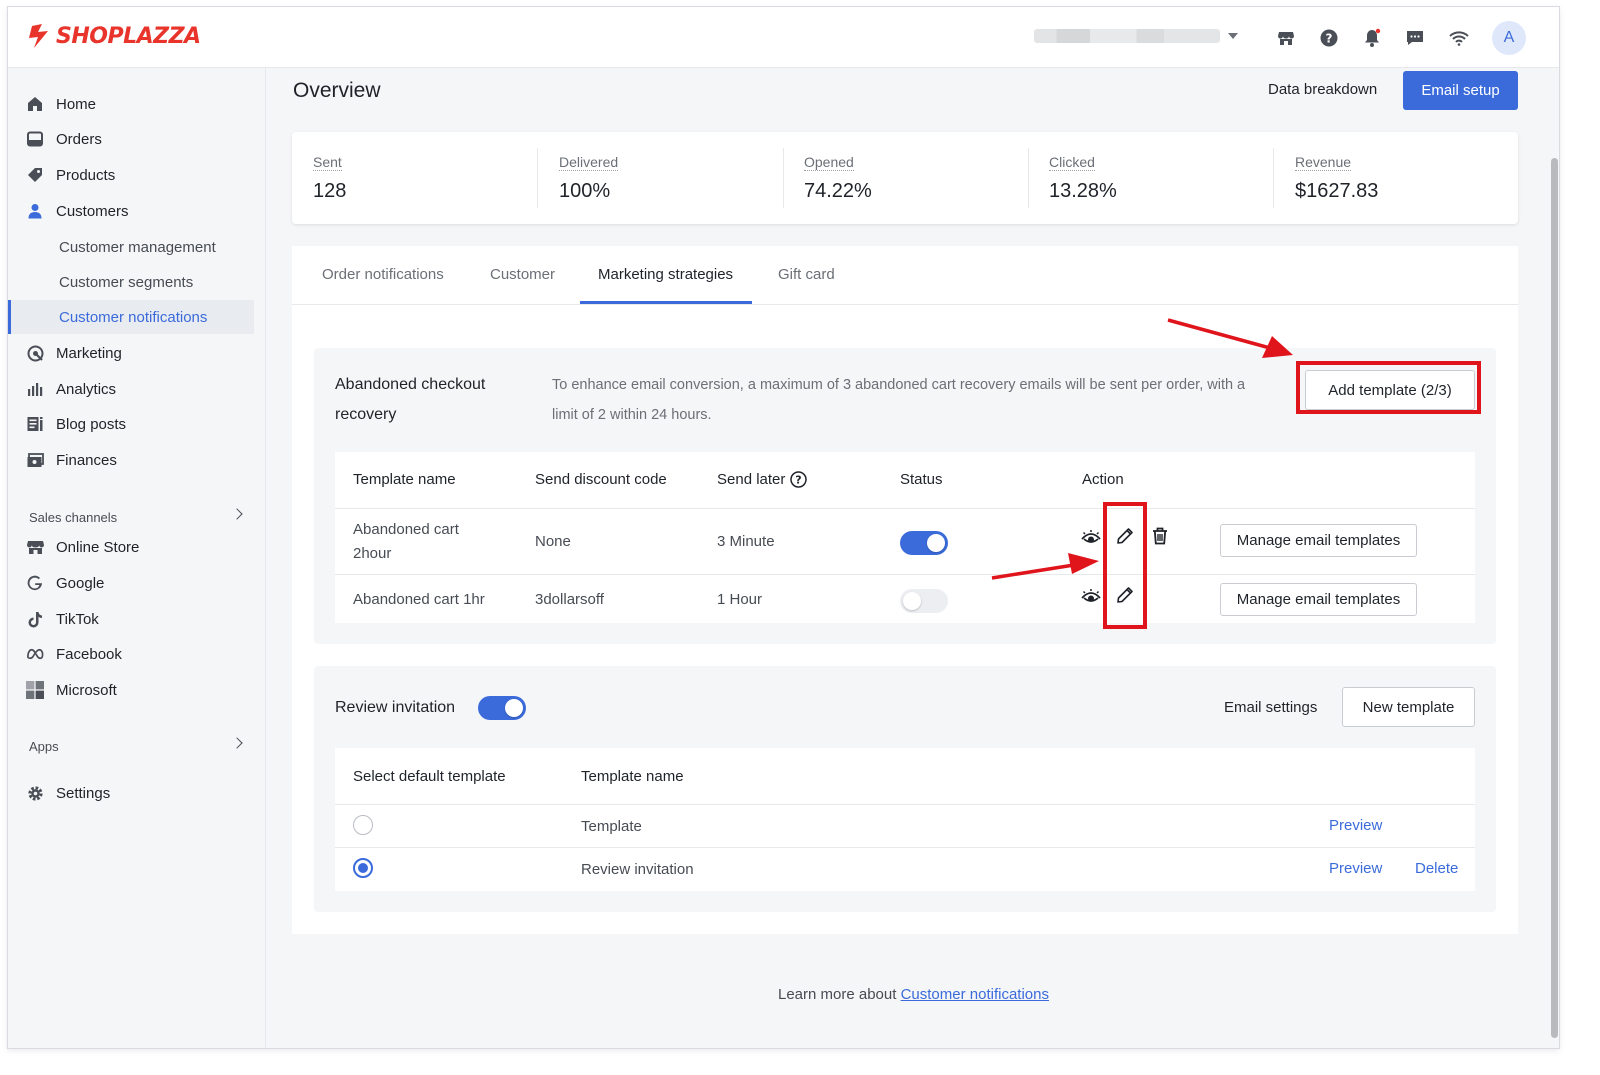 The height and width of the screenshot is (1075, 1600). I want to click on sidebar-item-customer-segments: Customer segments, so click(126, 282).